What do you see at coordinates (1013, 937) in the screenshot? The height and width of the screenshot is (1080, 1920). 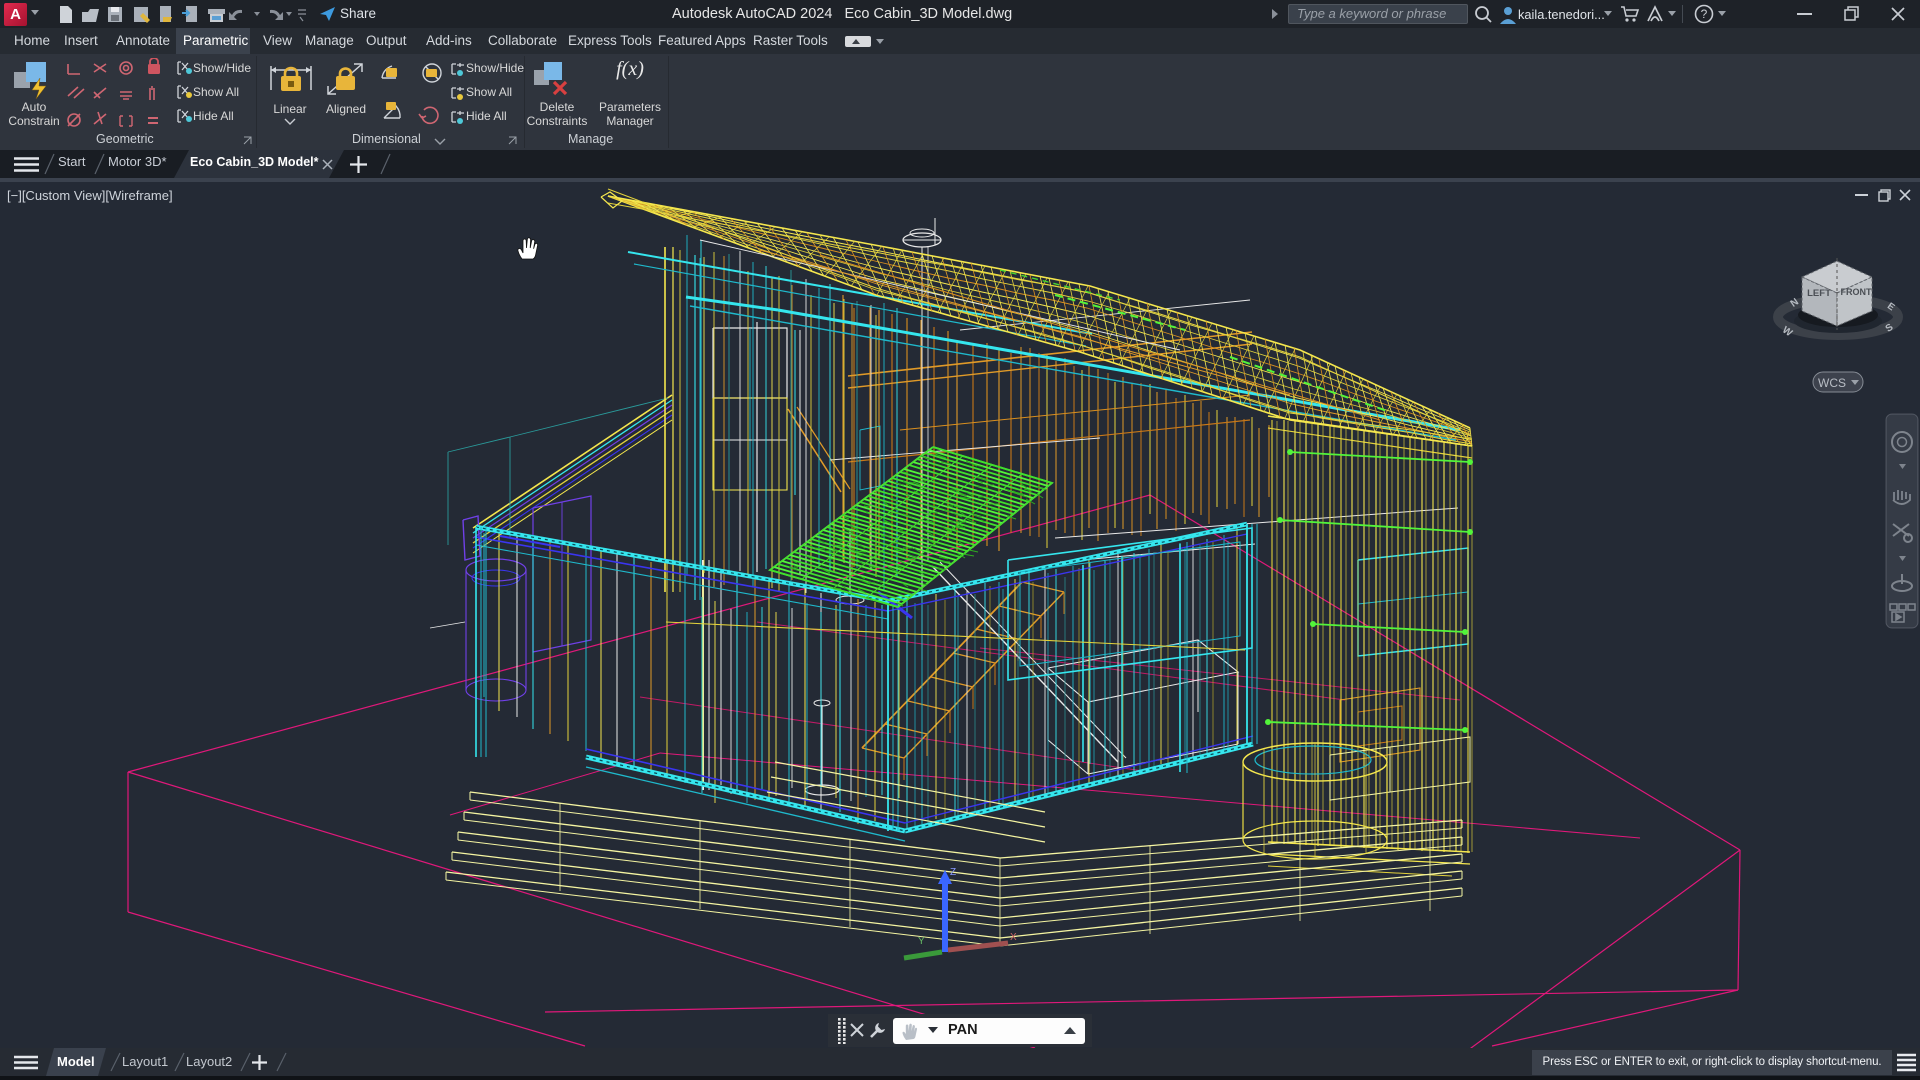 I see `svg-text: X` at bounding box center [1013, 937].